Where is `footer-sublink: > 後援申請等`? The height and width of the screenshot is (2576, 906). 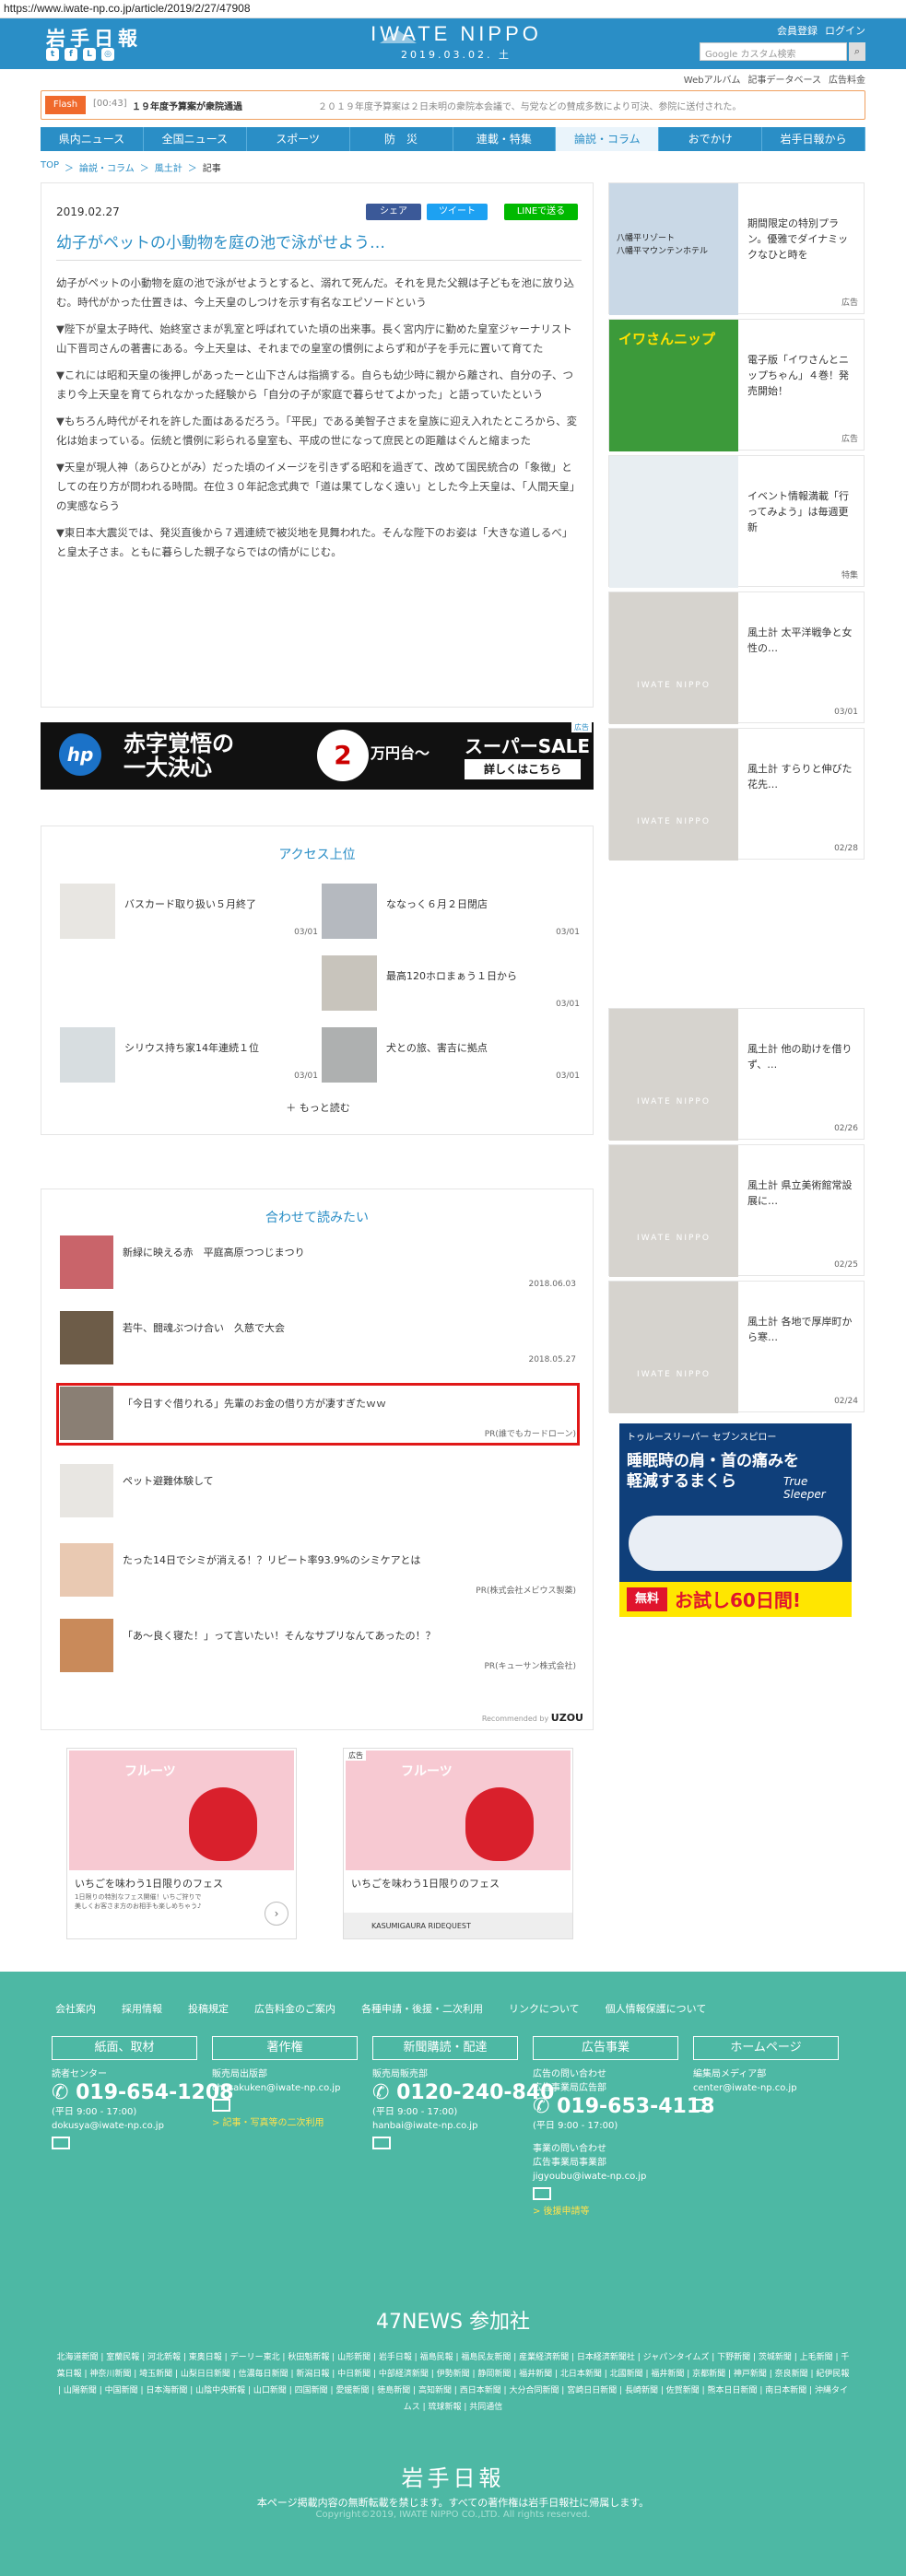
footer-sublink: > 後援申請等 is located at coordinates (624, 2212).